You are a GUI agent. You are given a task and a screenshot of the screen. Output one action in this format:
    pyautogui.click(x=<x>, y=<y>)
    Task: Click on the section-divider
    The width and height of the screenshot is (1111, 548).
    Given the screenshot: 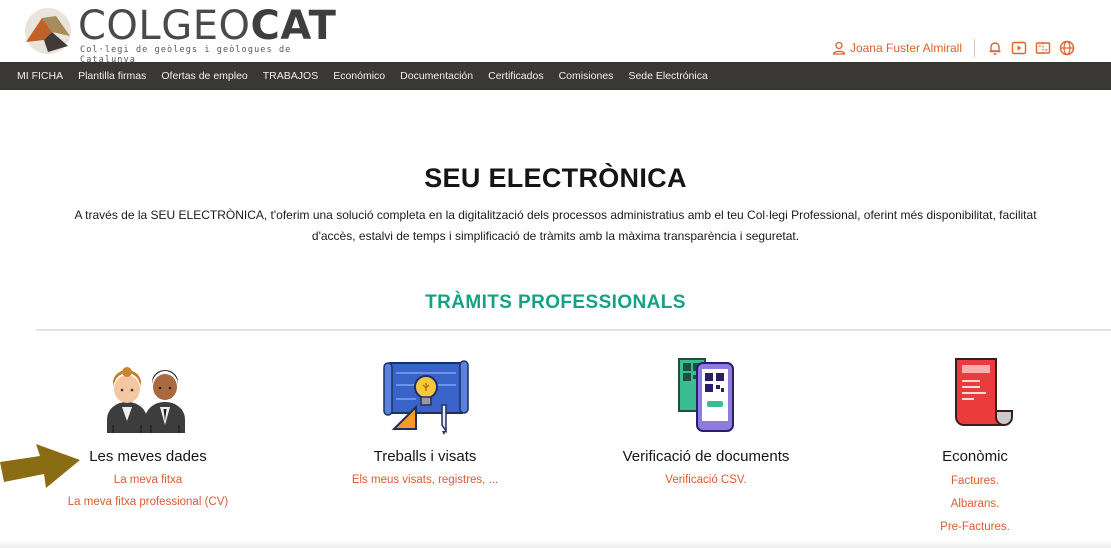 What is the action you would take?
    pyautogui.click(x=573, y=330)
    